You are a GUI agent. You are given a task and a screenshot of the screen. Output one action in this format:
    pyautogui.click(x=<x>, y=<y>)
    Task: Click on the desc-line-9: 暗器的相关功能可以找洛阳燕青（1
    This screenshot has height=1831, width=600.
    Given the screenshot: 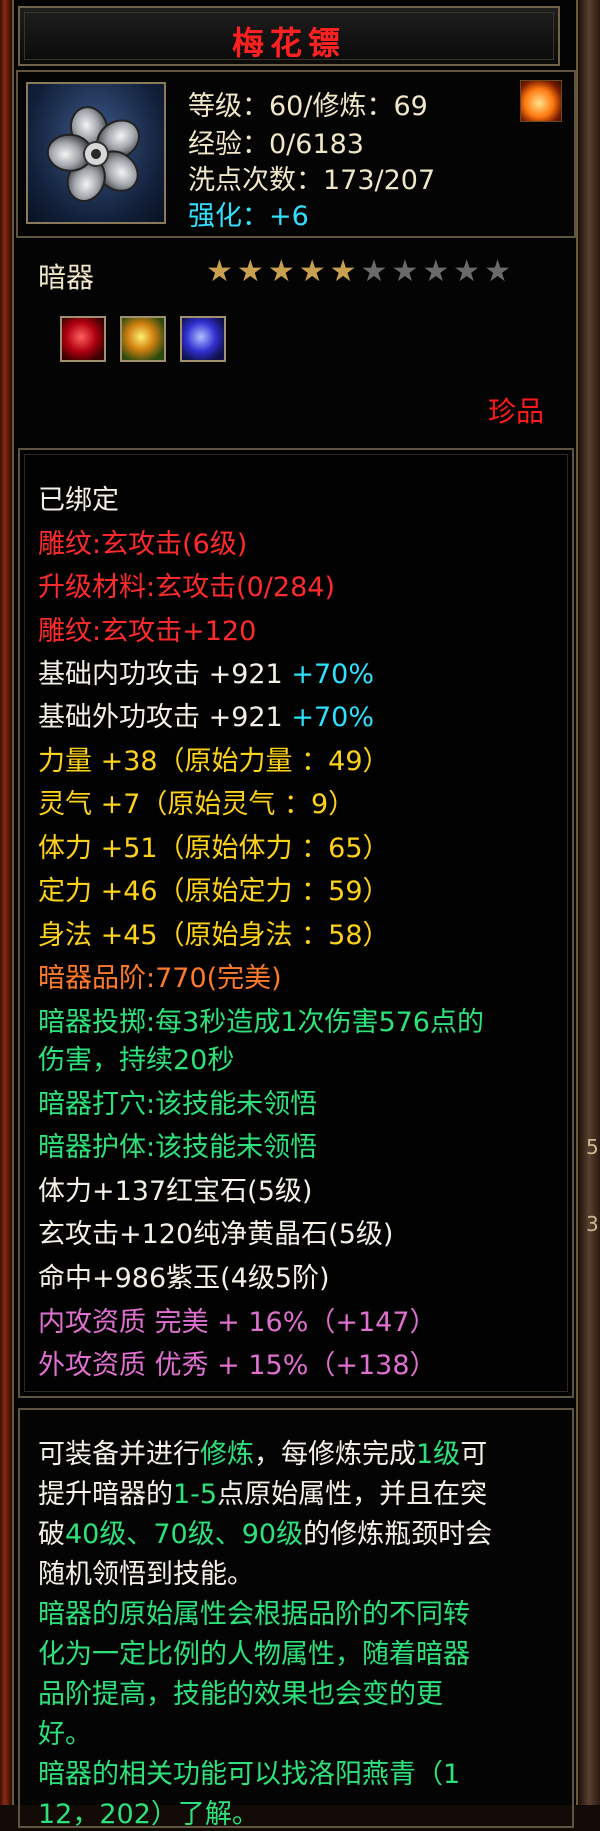 What is the action you would take?
    pyautogui.click(x=249, y=1774)
    